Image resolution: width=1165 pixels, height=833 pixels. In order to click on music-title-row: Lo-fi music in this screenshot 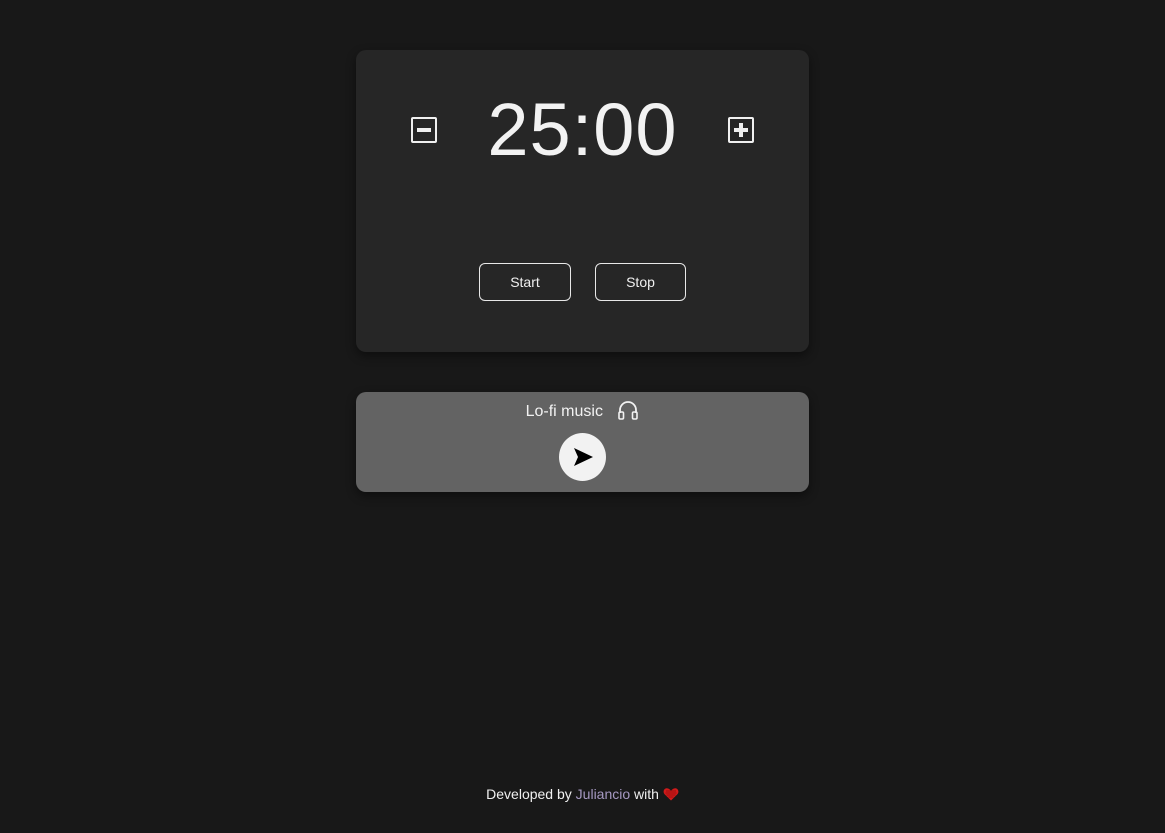, I will do `click(582, 411)`.